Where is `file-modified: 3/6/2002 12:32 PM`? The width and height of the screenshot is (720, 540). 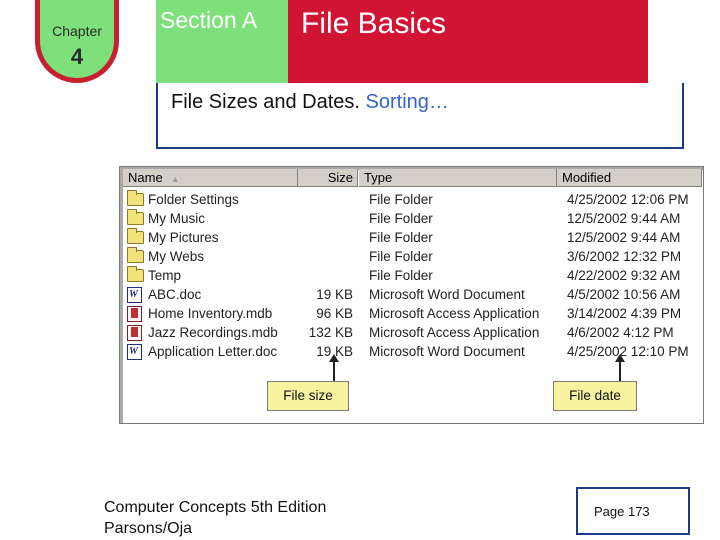 file-modified: 3/6/2002 12:32 PM is located at coordinates (624, 256).